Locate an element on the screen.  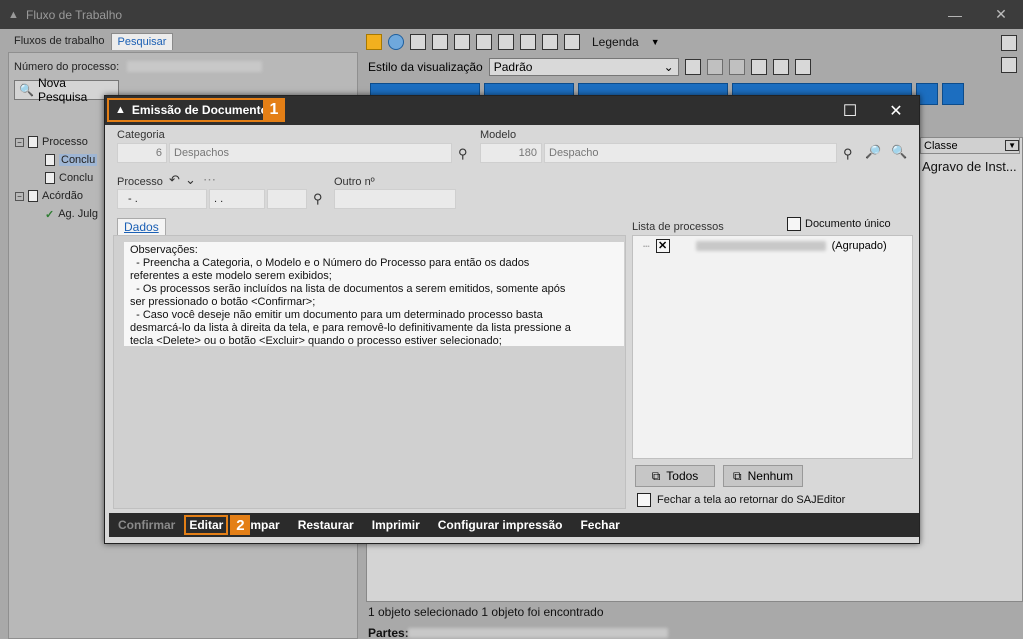
left-tabs: Fluxos de trabalho Pesquisar is located at coordinates (91, 41).